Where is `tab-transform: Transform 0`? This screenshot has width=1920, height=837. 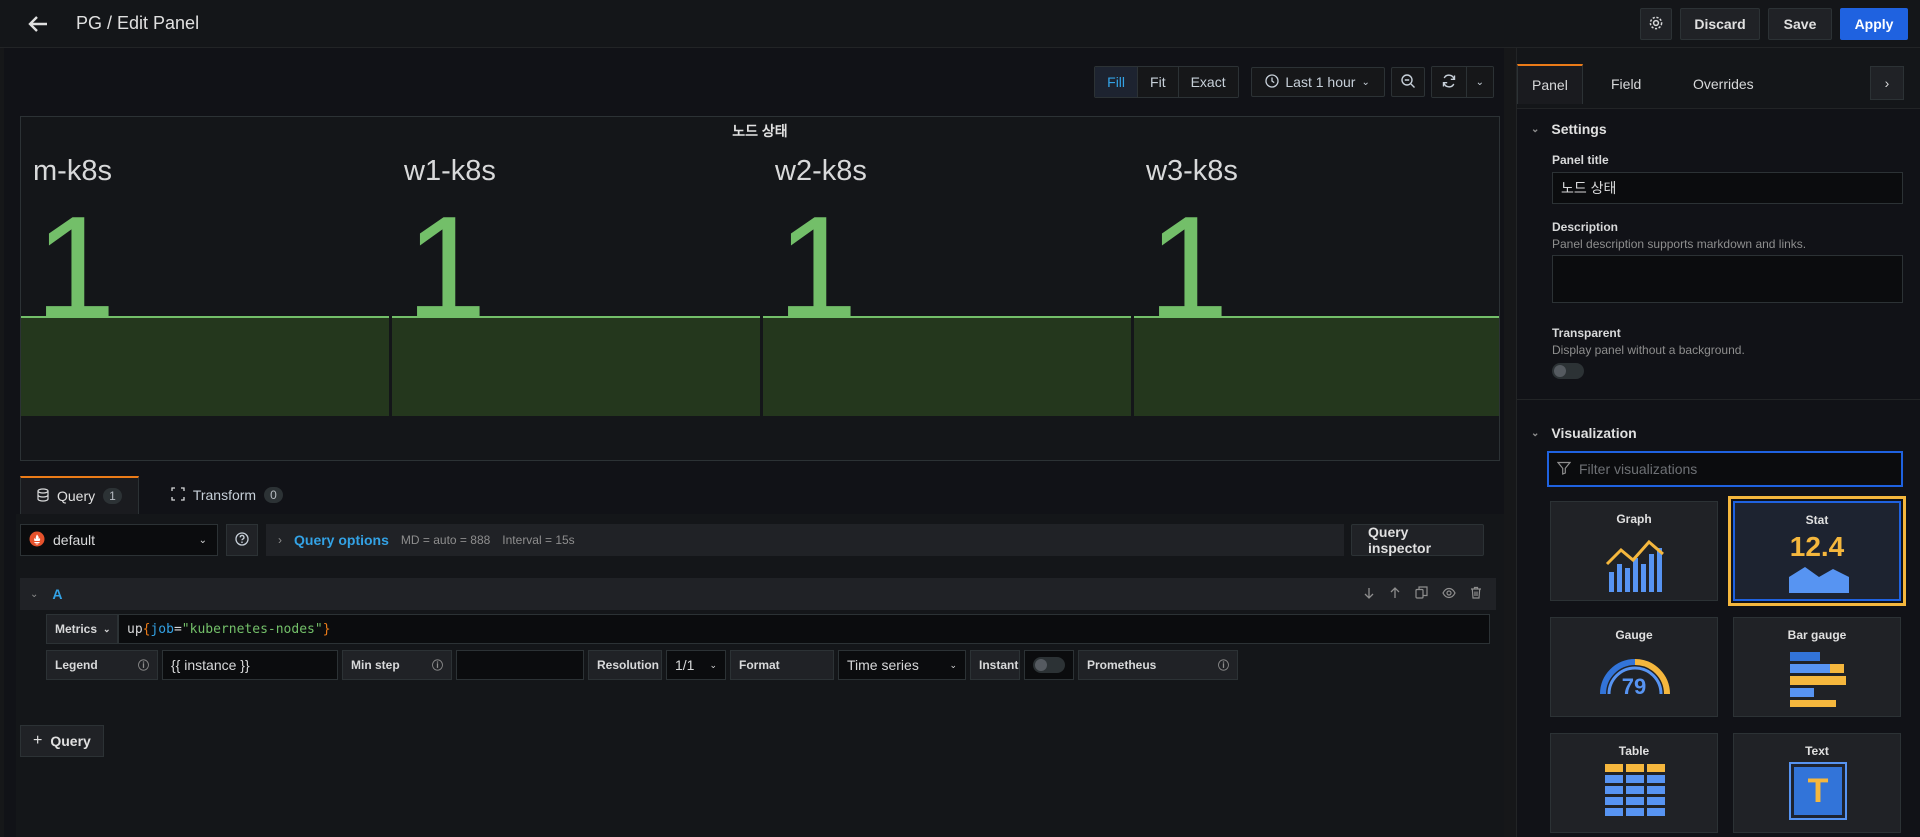 tab-transform: Transform 0 is located at coordinates (227, 495).